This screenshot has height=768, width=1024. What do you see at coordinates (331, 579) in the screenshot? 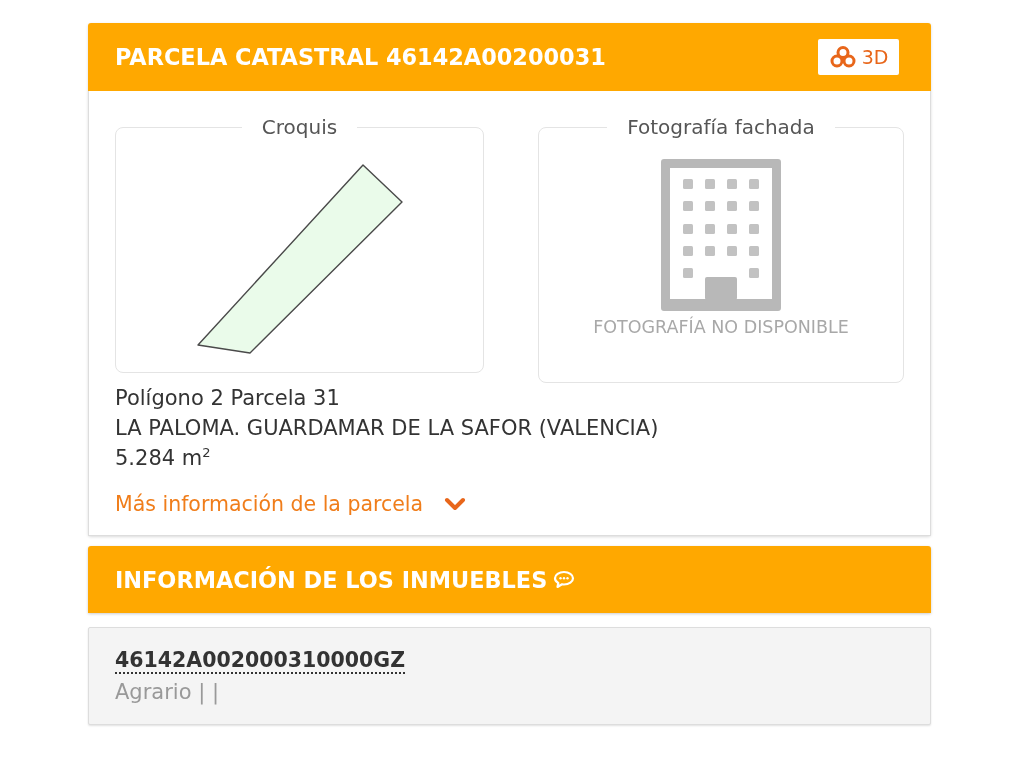
I see `panel-title: INFORMACIÓN DE LOS INMUEBLES` at bounding box center [331, 579].